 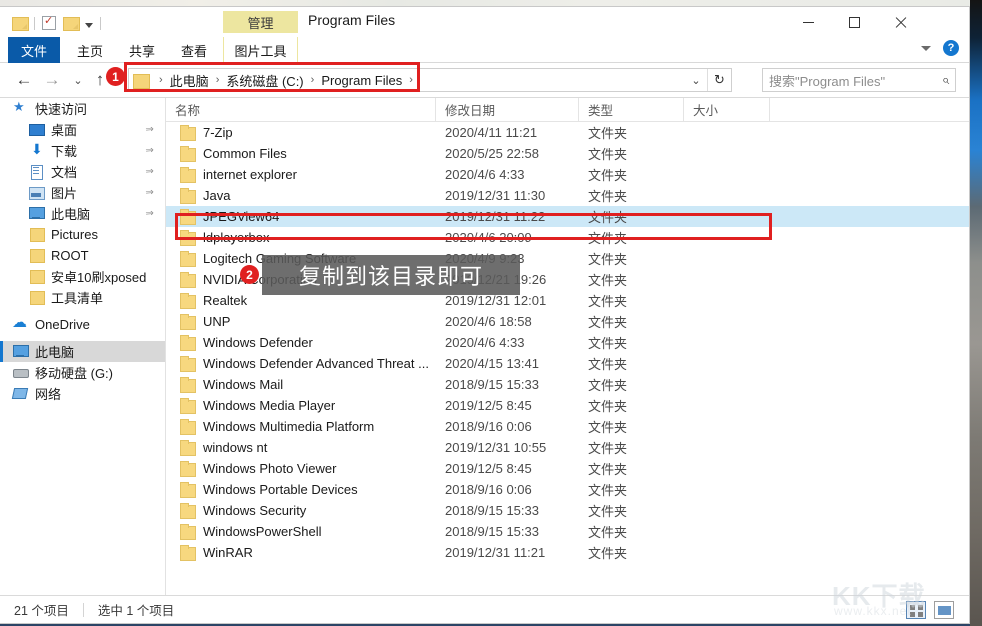 What do you see at coordinates (82, 192) in the screenshot?
I see `sidebar-item-图片: 图片 ⇗` at bounding box center [82, 192].